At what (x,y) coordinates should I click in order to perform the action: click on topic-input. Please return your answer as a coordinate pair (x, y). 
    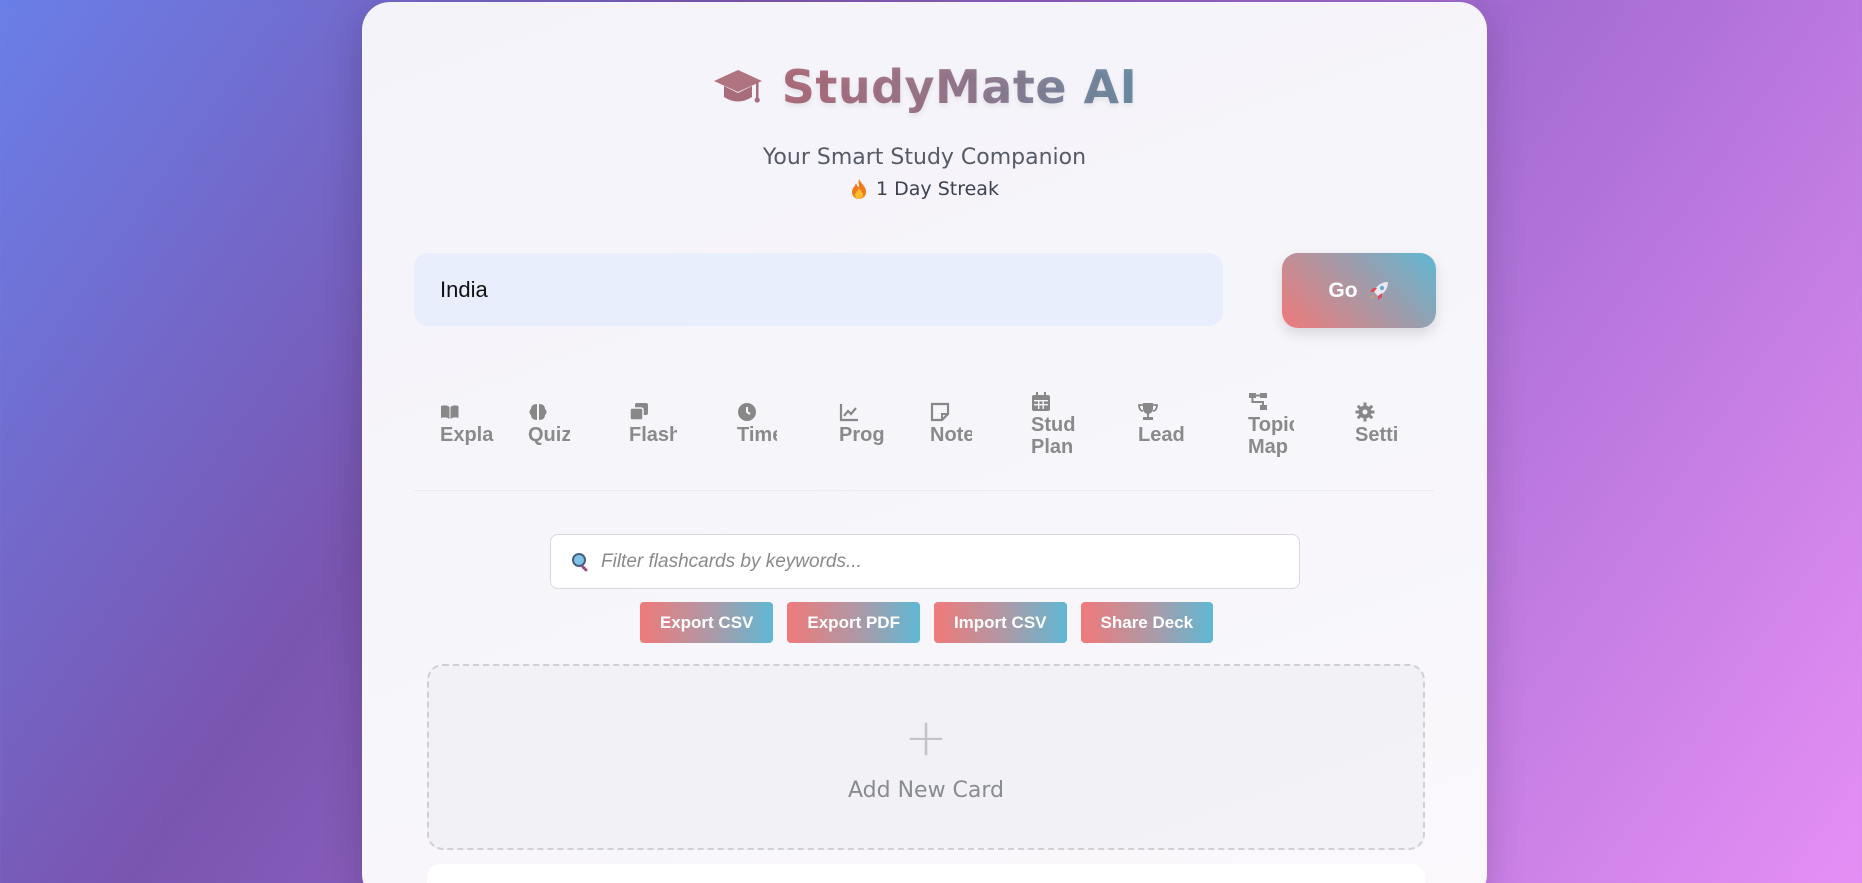
    Looking at the image, I should click on (818, 289).